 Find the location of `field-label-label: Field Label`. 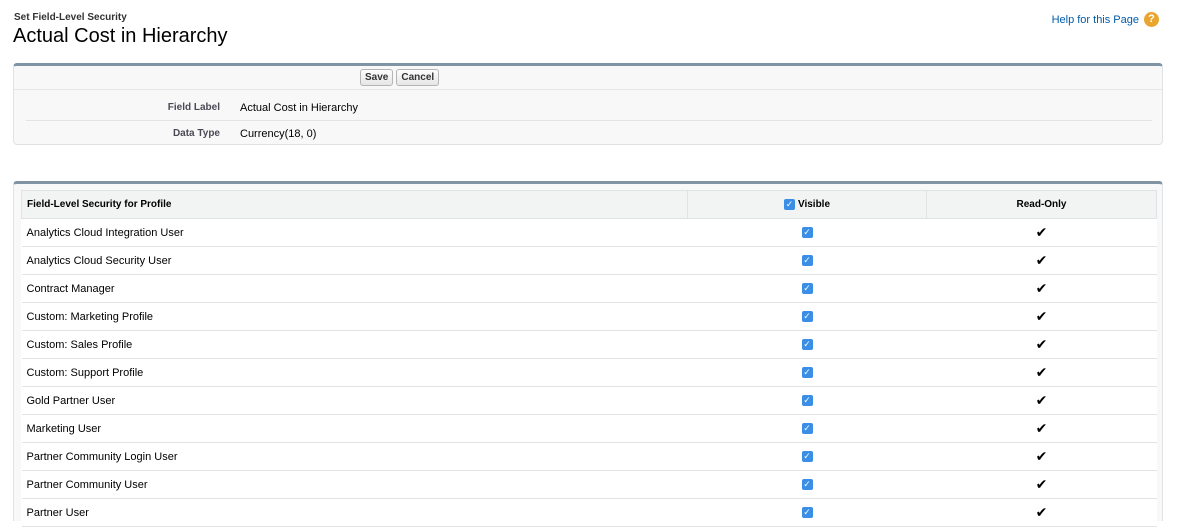

field-label-label: Field Label is located at coordinates (193, 107).